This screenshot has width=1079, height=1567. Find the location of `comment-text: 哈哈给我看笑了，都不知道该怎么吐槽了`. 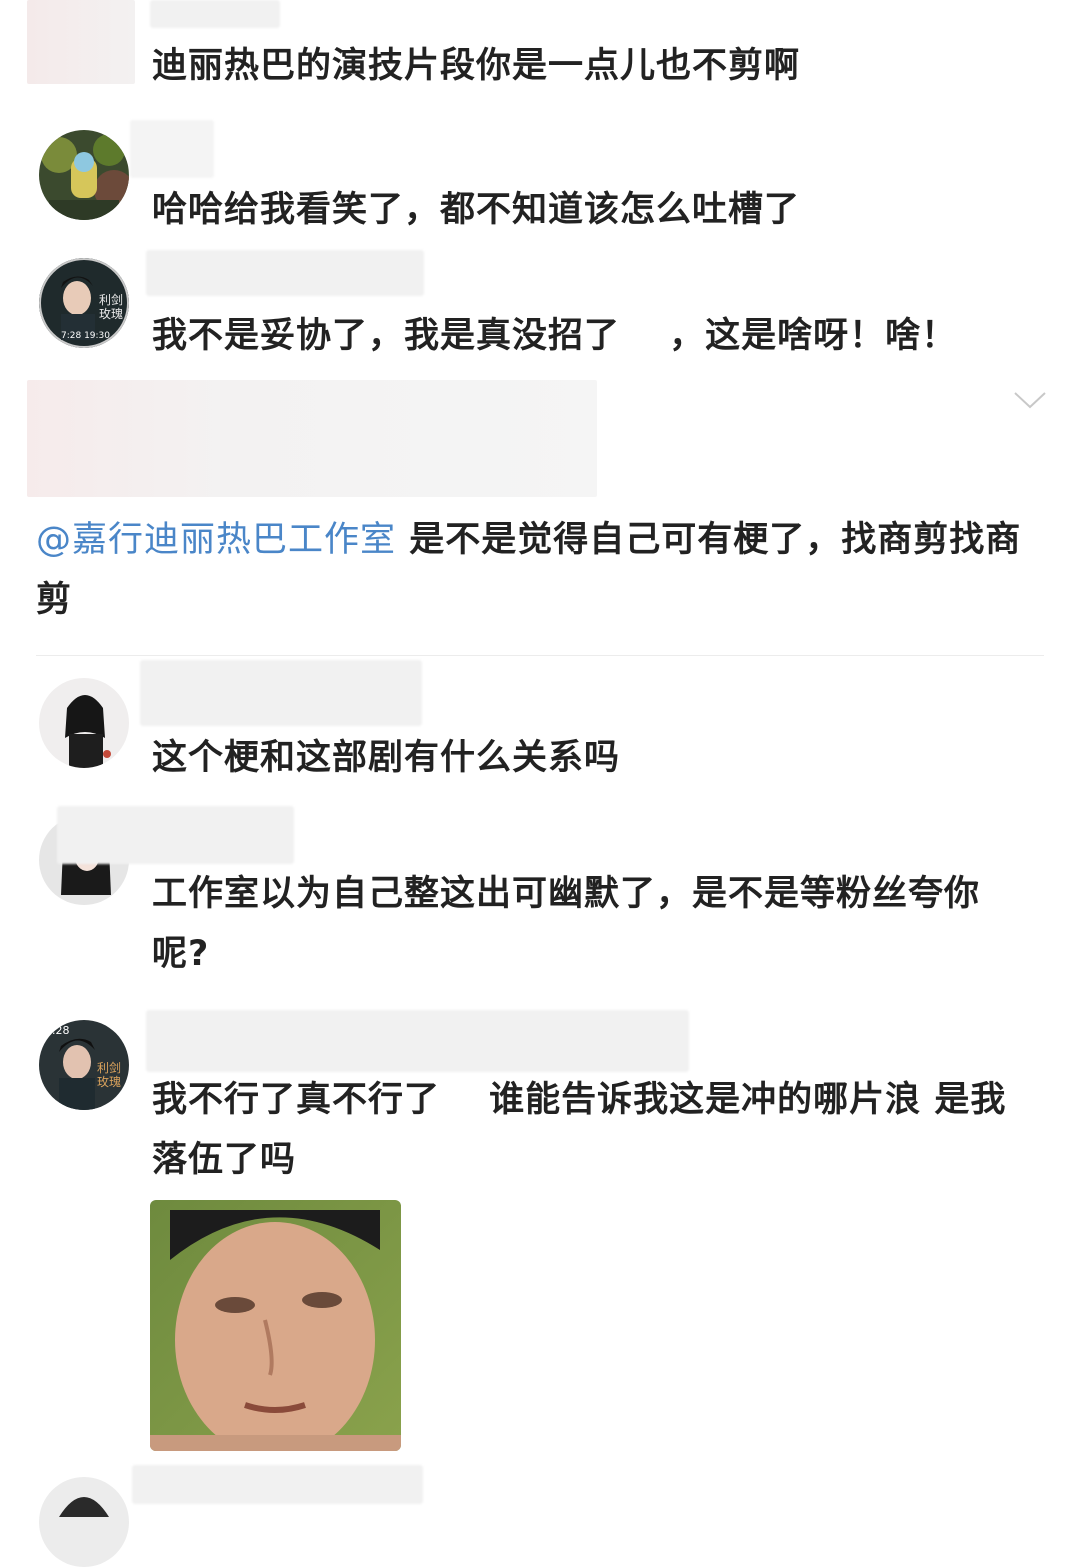

comment-text: 哈哈给我看笑了，都不知道该怎么吐槽了 is located at coordinates (476, 210).